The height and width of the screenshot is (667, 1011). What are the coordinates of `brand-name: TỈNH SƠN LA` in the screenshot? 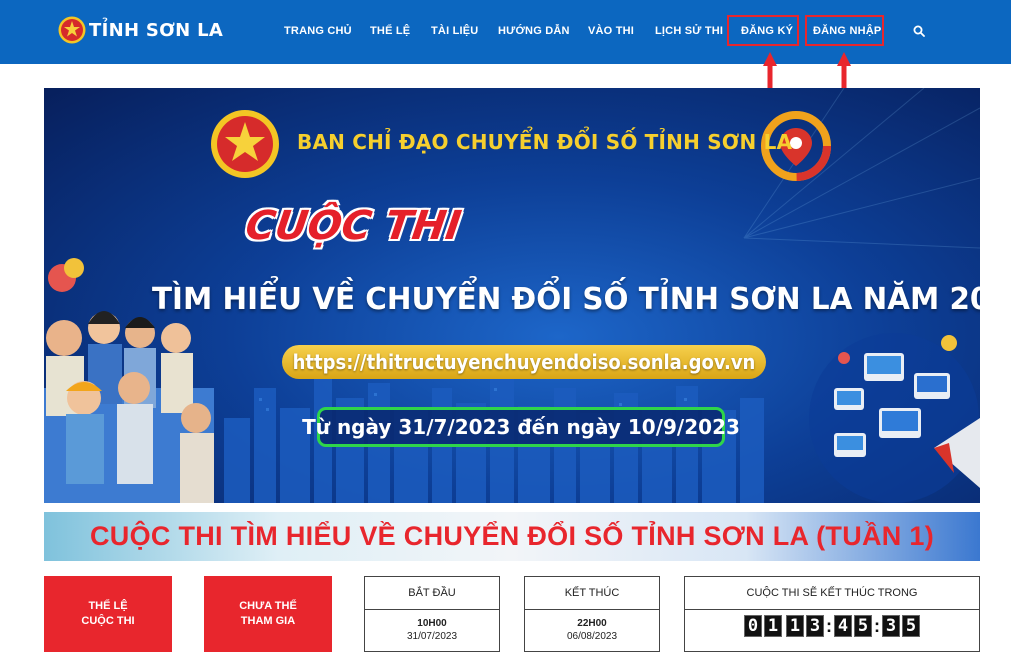 It's located at (156, 30).